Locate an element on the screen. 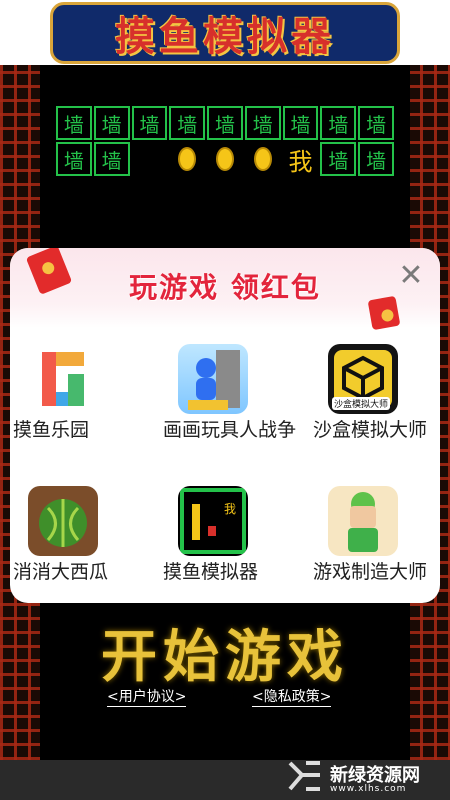  game-name: 消消大西瓜 is located at coordinates (61, 572).